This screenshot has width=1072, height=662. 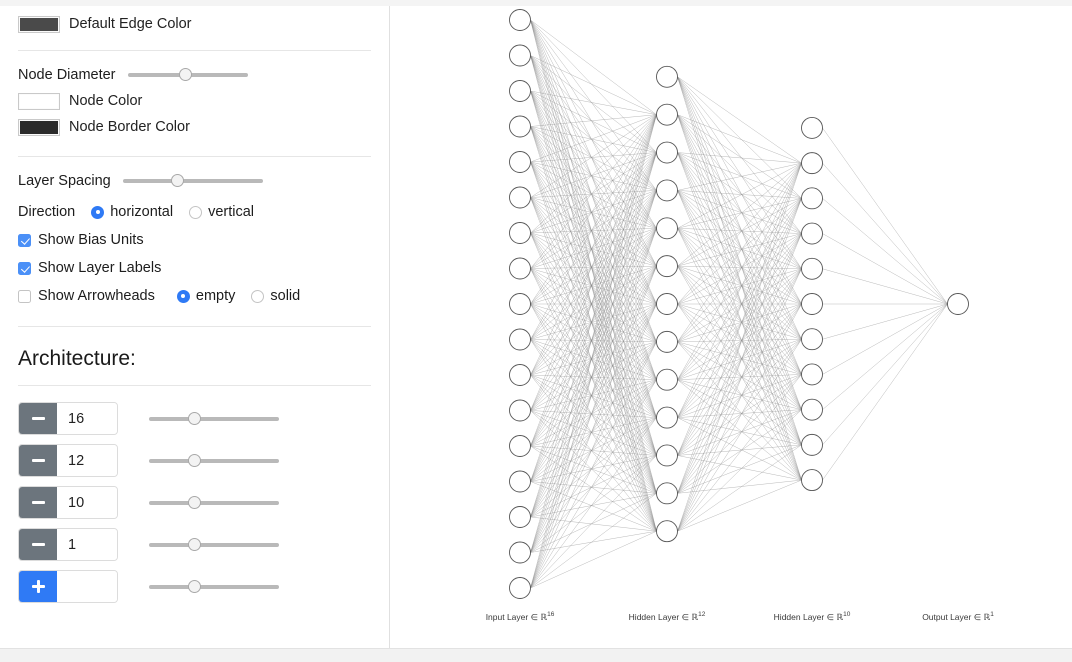 What do you see at coordinates (194, 24) in the screenshot?
I see `default-edge-color-row: Default Edge Color` at bounding box center [194, 24].